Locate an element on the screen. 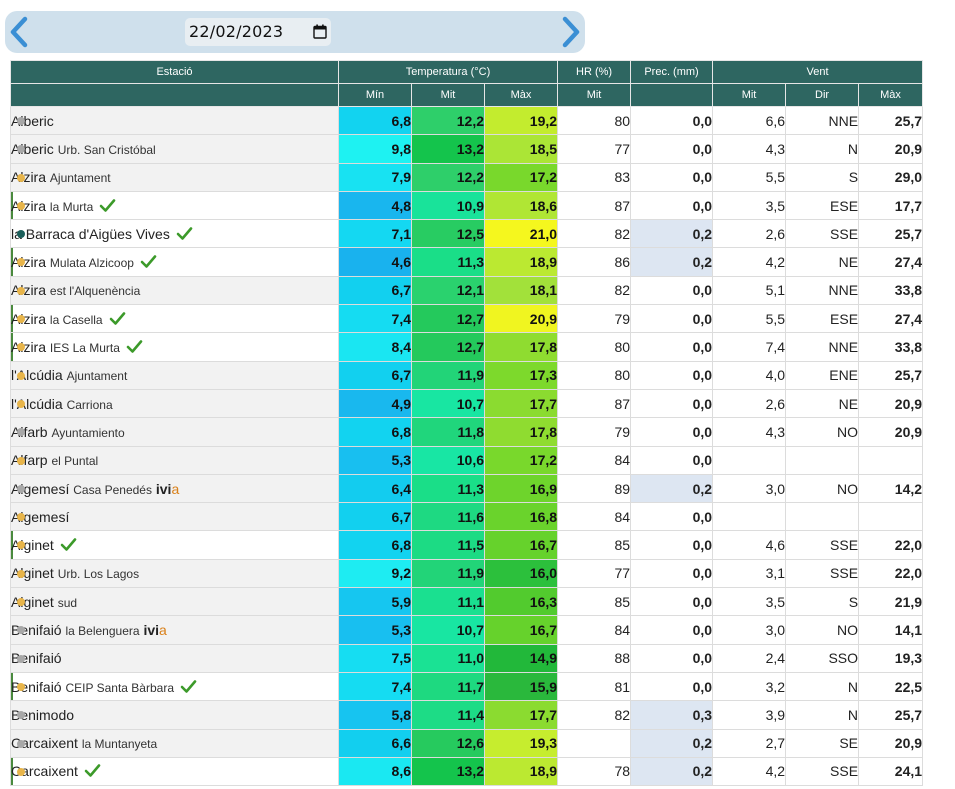 This screenshot has width=955, height=789. station-cell: Alberic Urb. San Cristóbal is located at coordinates (174, 149).